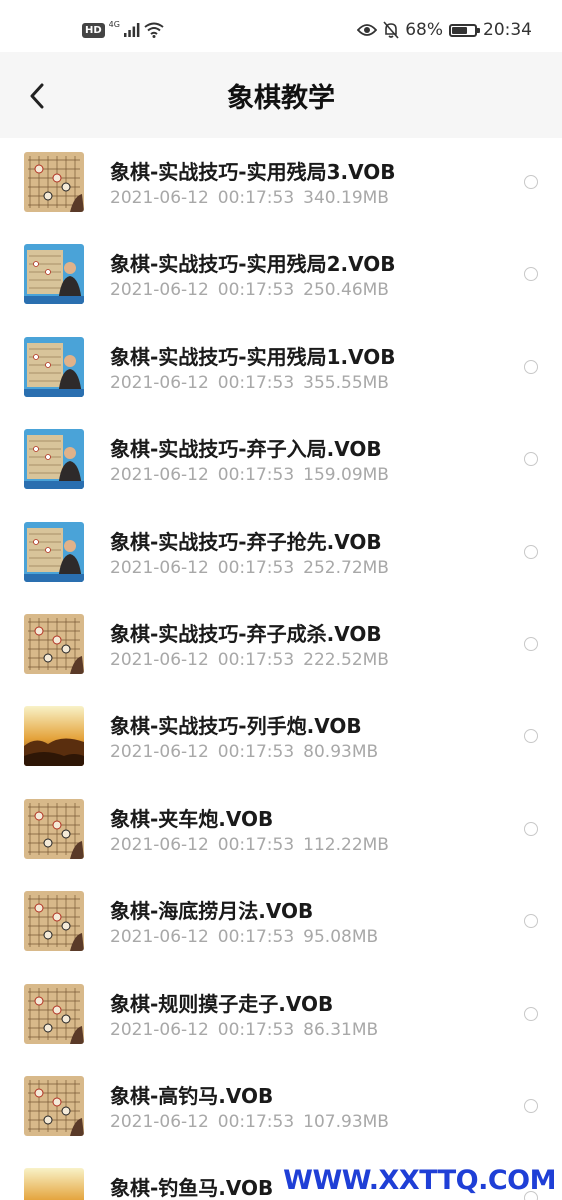 The height and width of the screenshot is (1200, 562). I want to click on file-list-item: 象棋-高钓马.VOB 2021-06-12 00:17:53 107.93MB, so click(281, 1108).